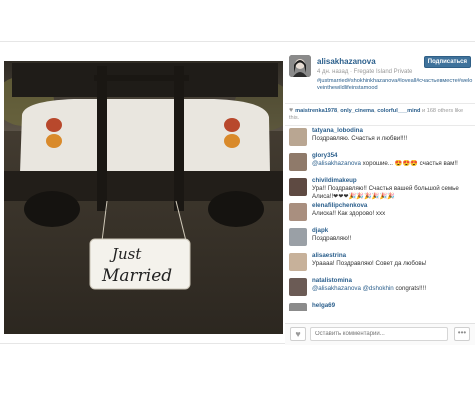  Describe the element at coordinates (316, 111) in the screenshot. I see `like-user: maistrenka1978` at that location.